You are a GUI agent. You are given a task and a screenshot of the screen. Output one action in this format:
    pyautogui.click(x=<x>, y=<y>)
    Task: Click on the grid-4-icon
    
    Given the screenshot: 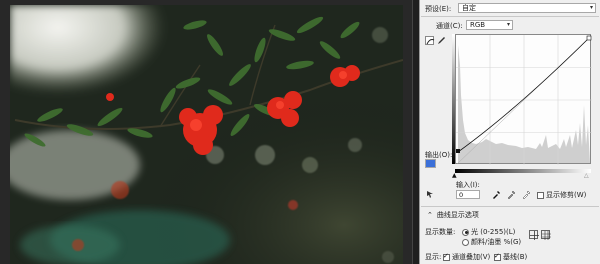 What is the action you would take?
    pyautogui.click(x=534, y=235)
    